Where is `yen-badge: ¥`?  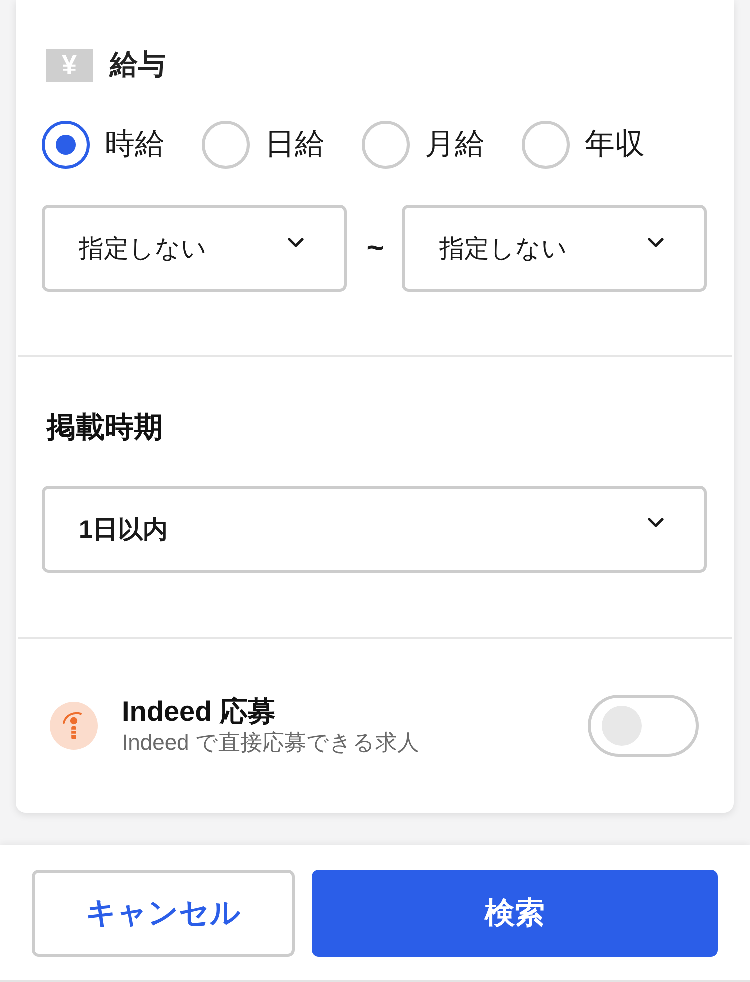
yen-badge: ¥ is located at coordinates (69, 65).